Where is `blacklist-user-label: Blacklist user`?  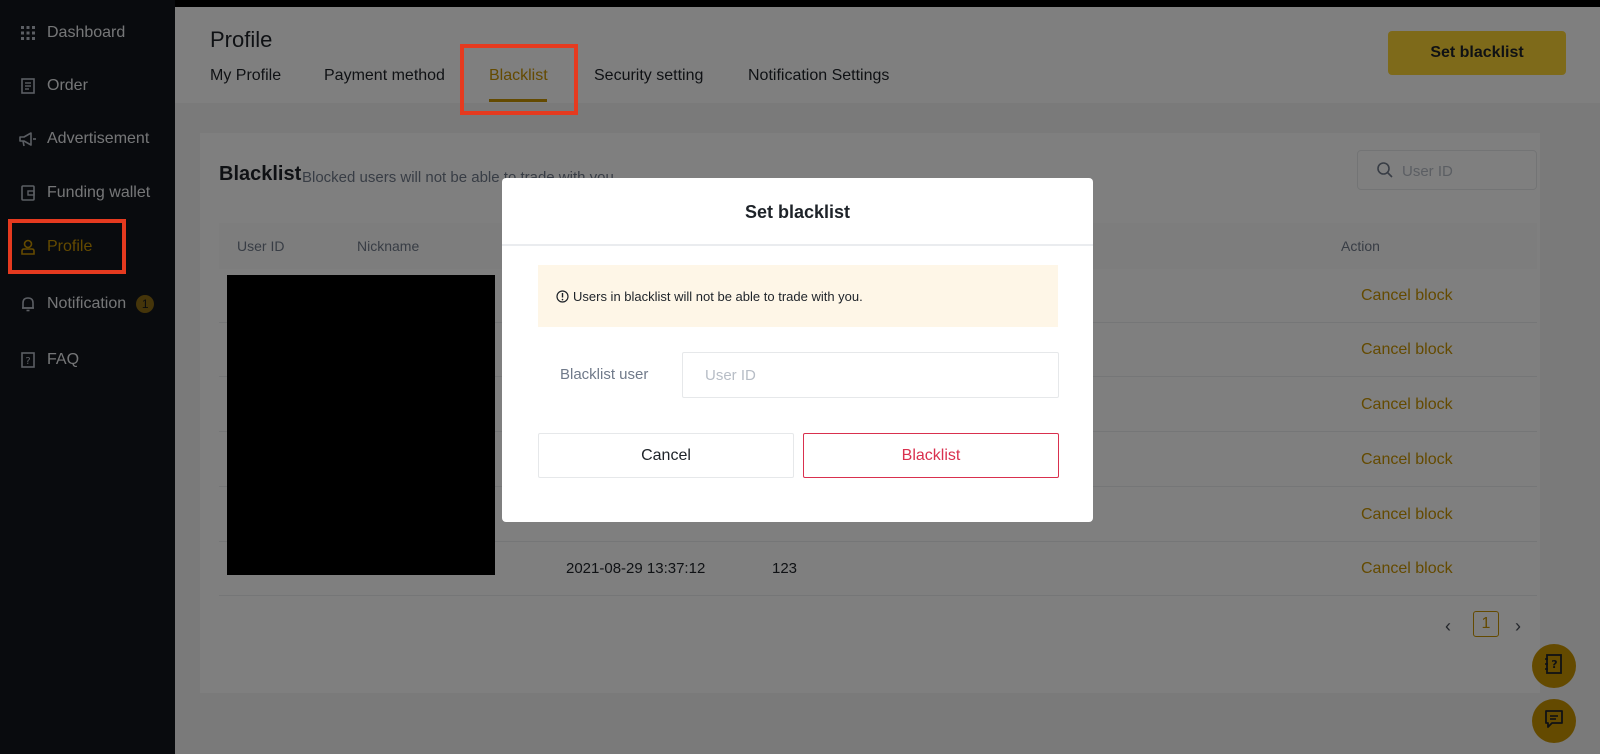
blacklist-user-label: Blacklist user is located at coordinates (604, 374).